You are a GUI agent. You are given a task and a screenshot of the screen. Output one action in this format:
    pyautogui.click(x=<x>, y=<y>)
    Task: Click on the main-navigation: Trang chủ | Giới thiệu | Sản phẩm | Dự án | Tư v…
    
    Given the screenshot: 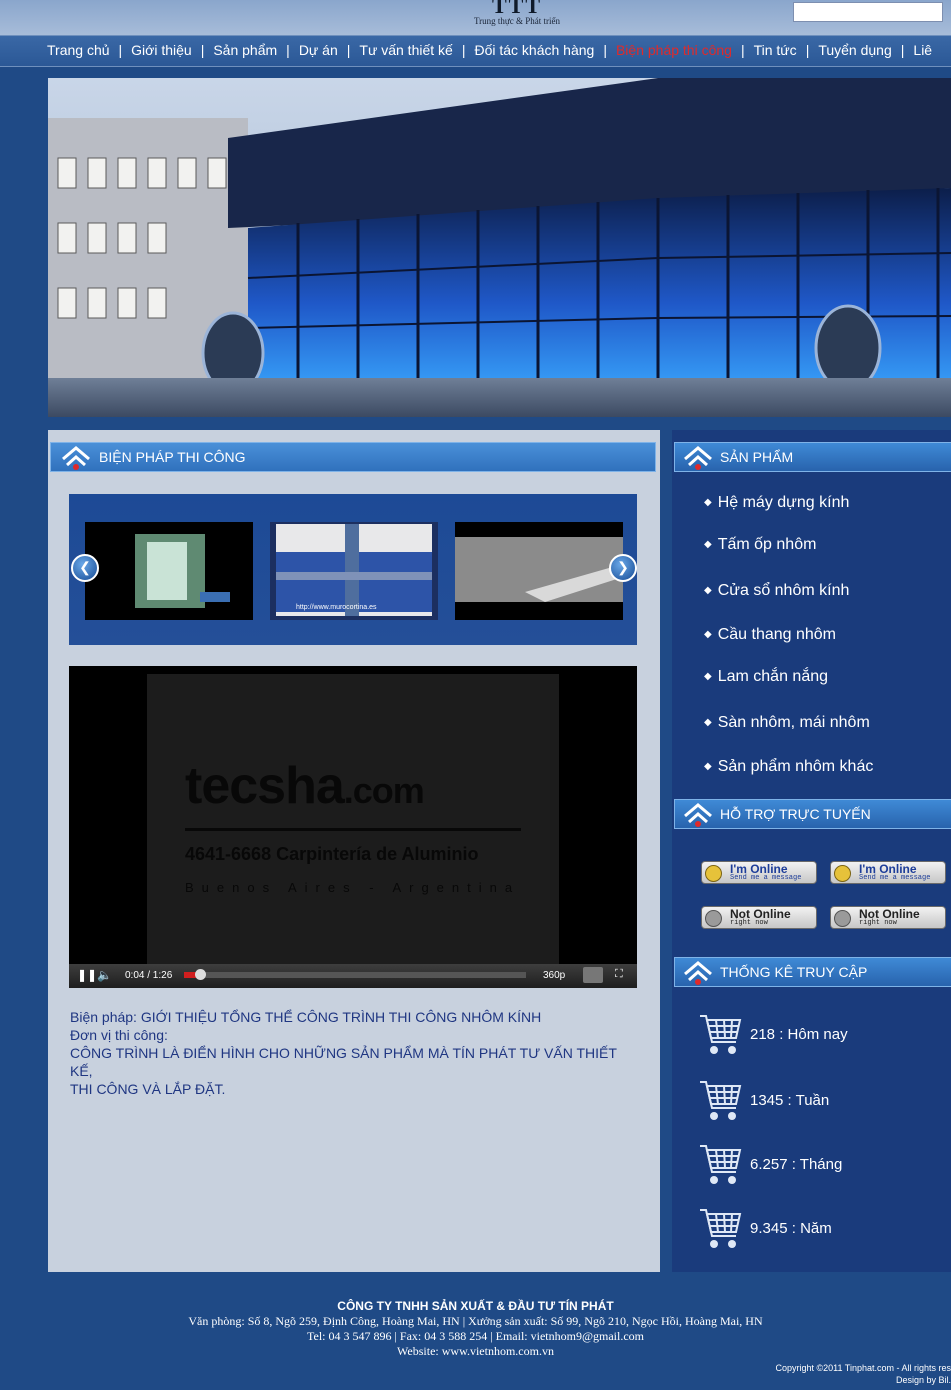 What is the action you would take?
    pyautogui.click(x=475, y=51)
    